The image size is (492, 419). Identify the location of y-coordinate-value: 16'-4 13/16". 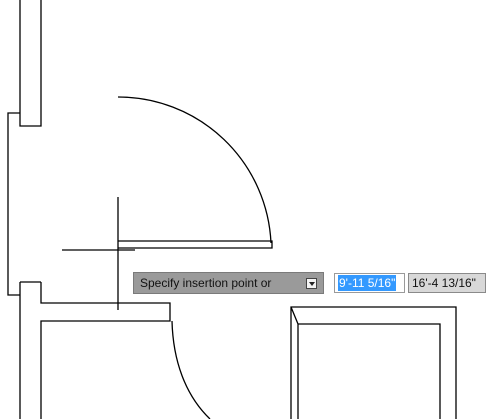
(444, 283).